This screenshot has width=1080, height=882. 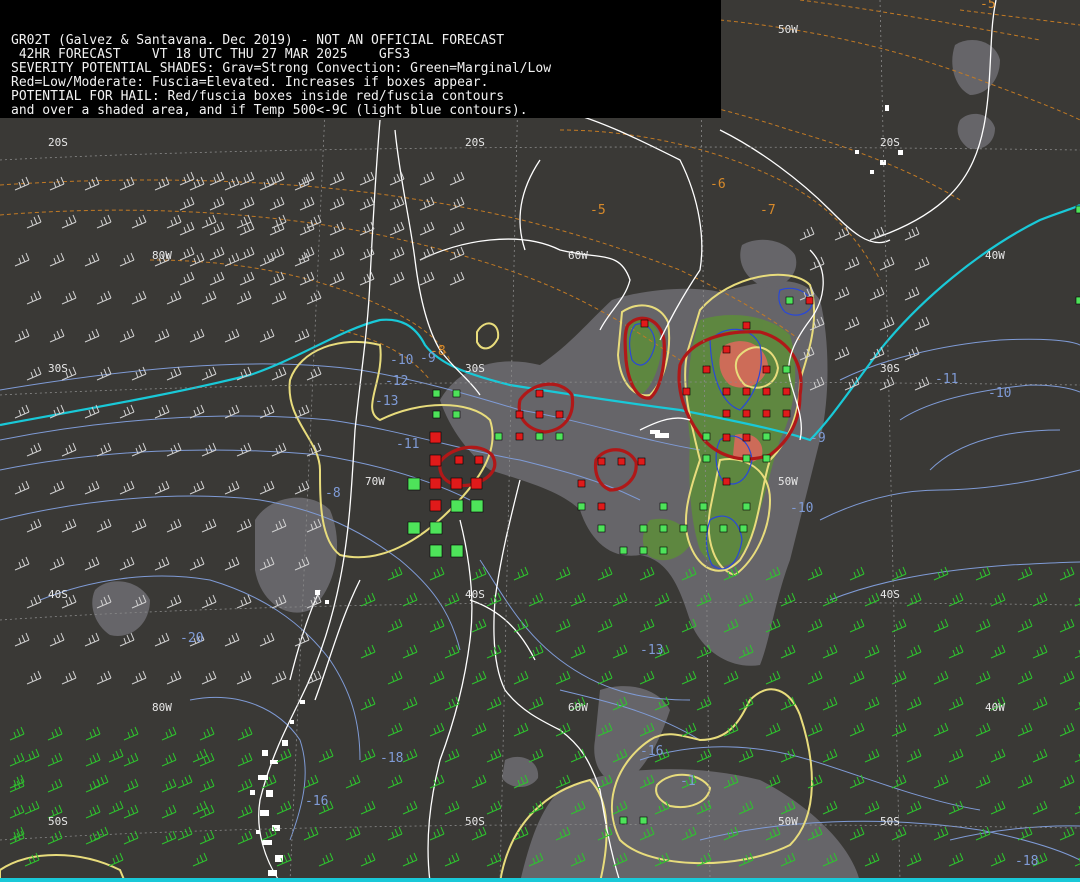 What do you see at coordinates (396, 381) in the screenshot?
I see `temp-label: -12` at bounding box center [396, 381].